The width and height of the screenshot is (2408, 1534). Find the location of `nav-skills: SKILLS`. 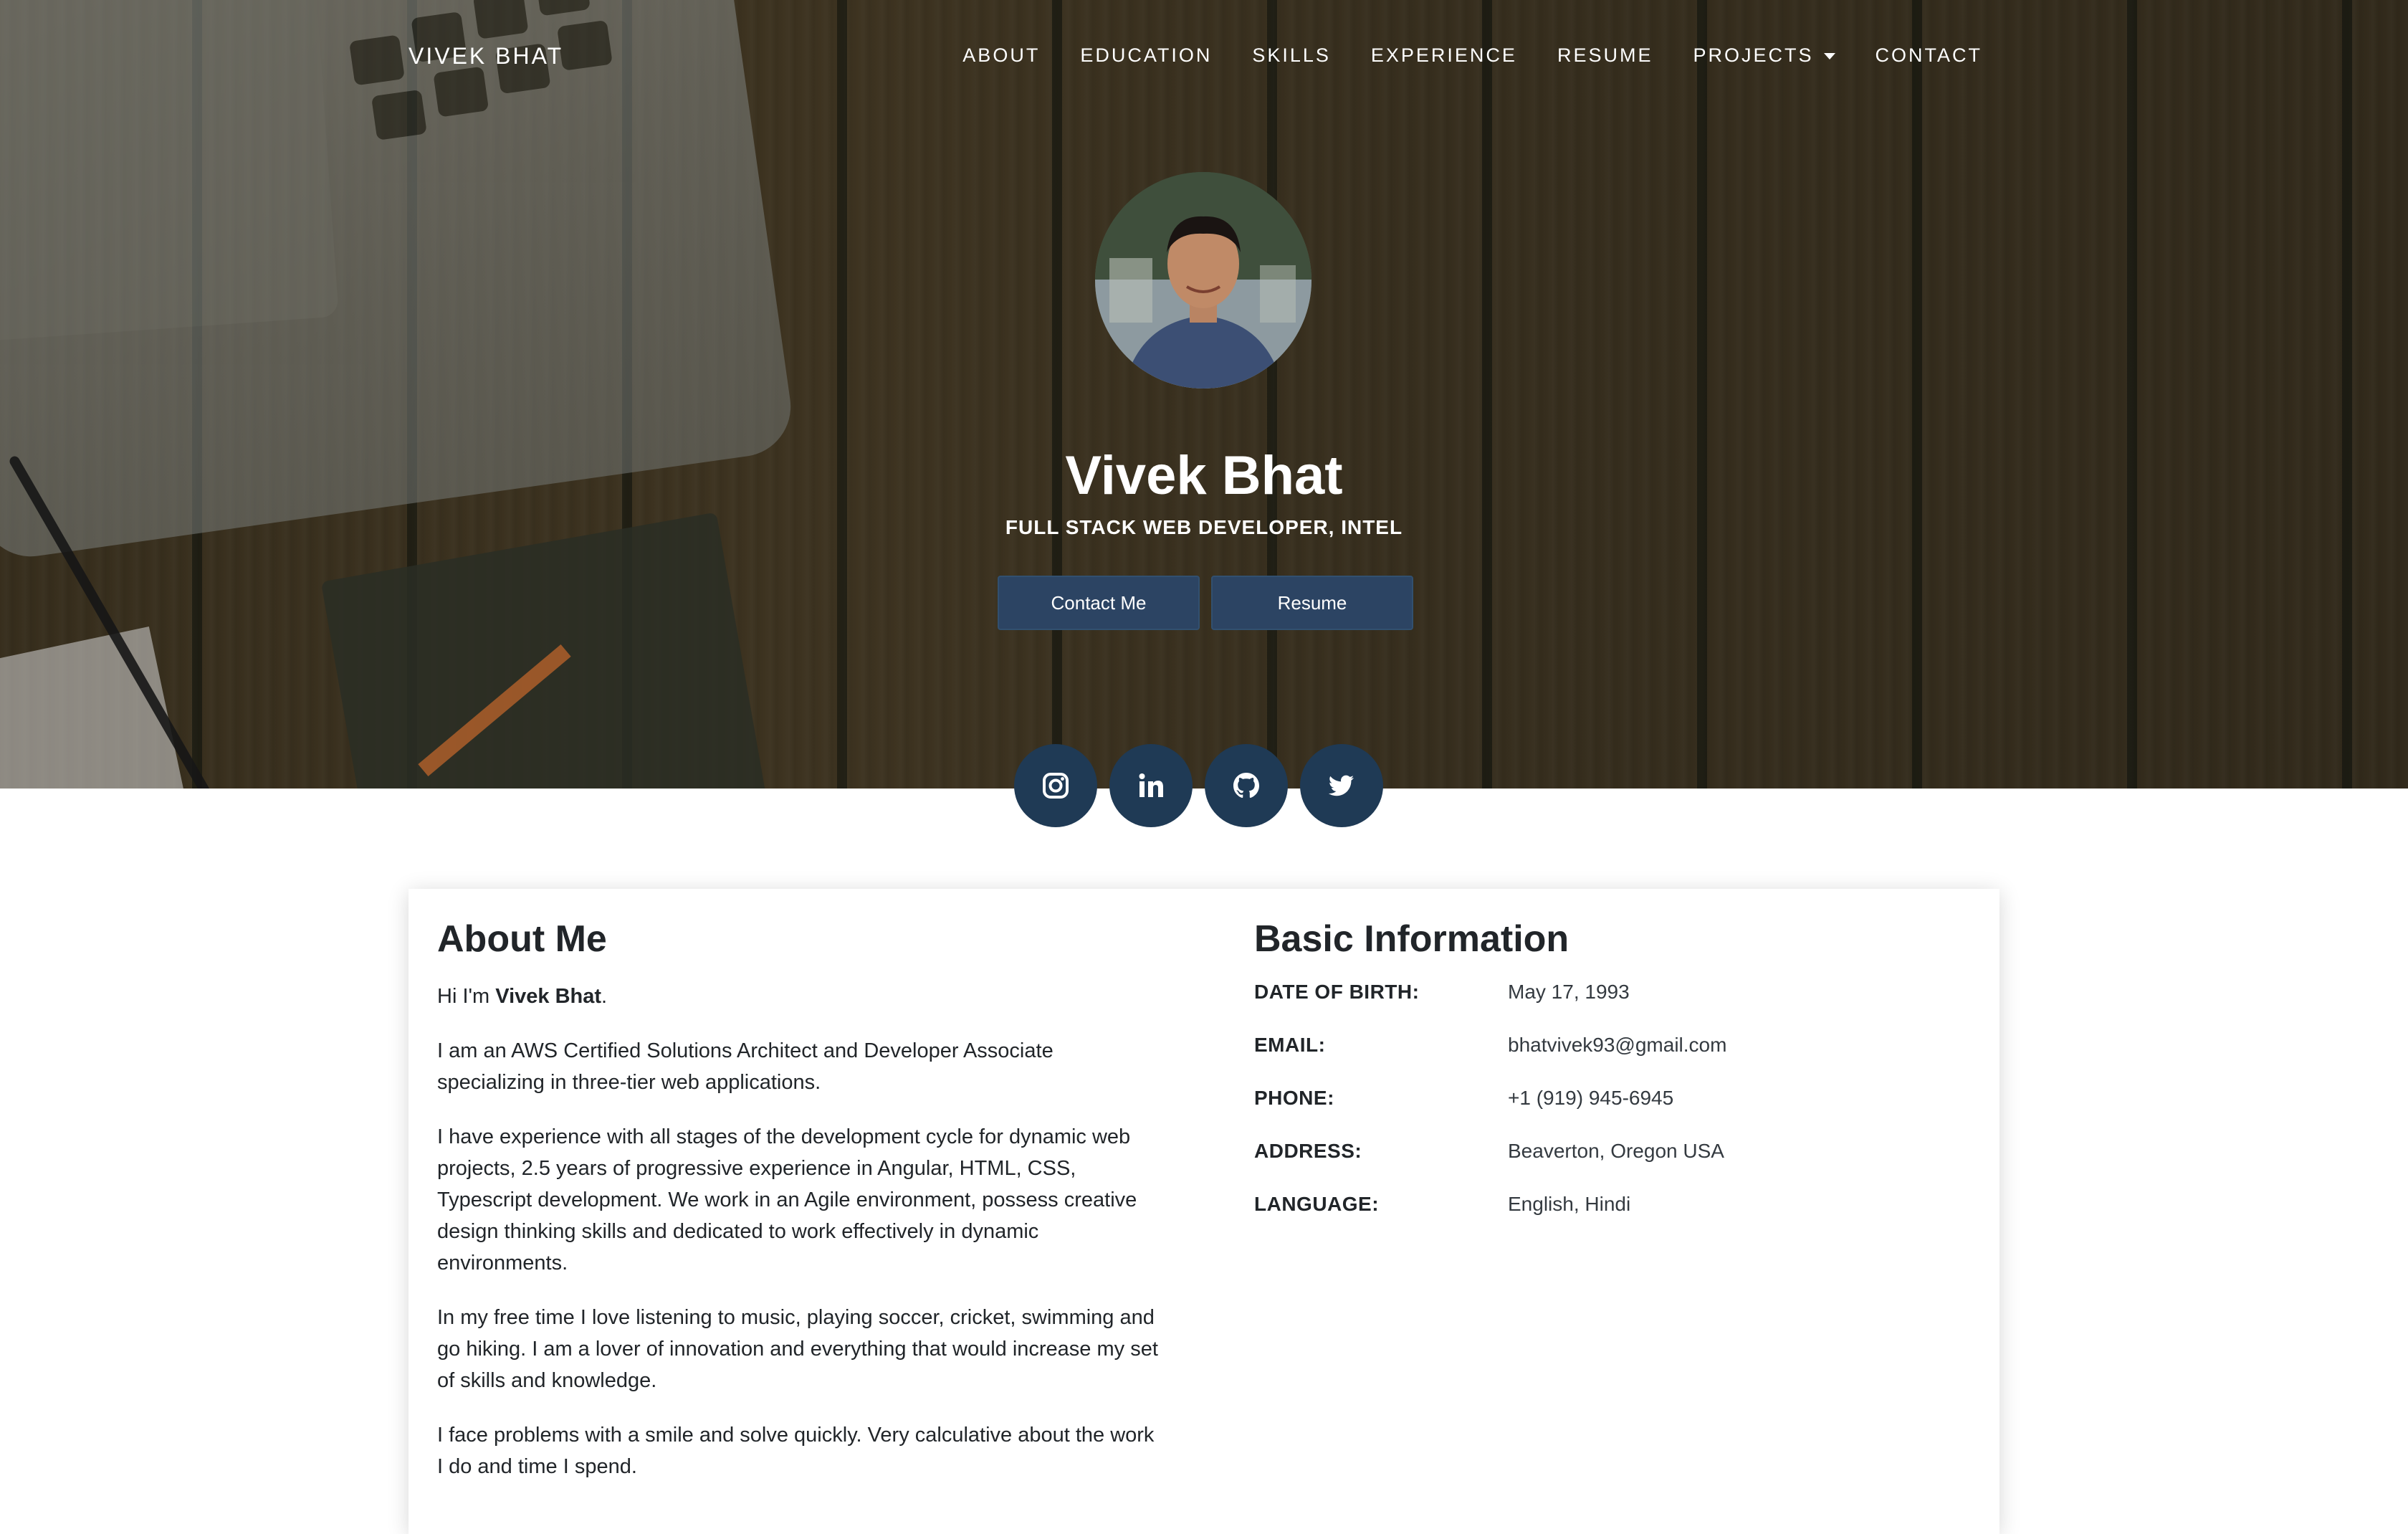

nav-skills: SKILLS is located at coordinates (1291, 55).